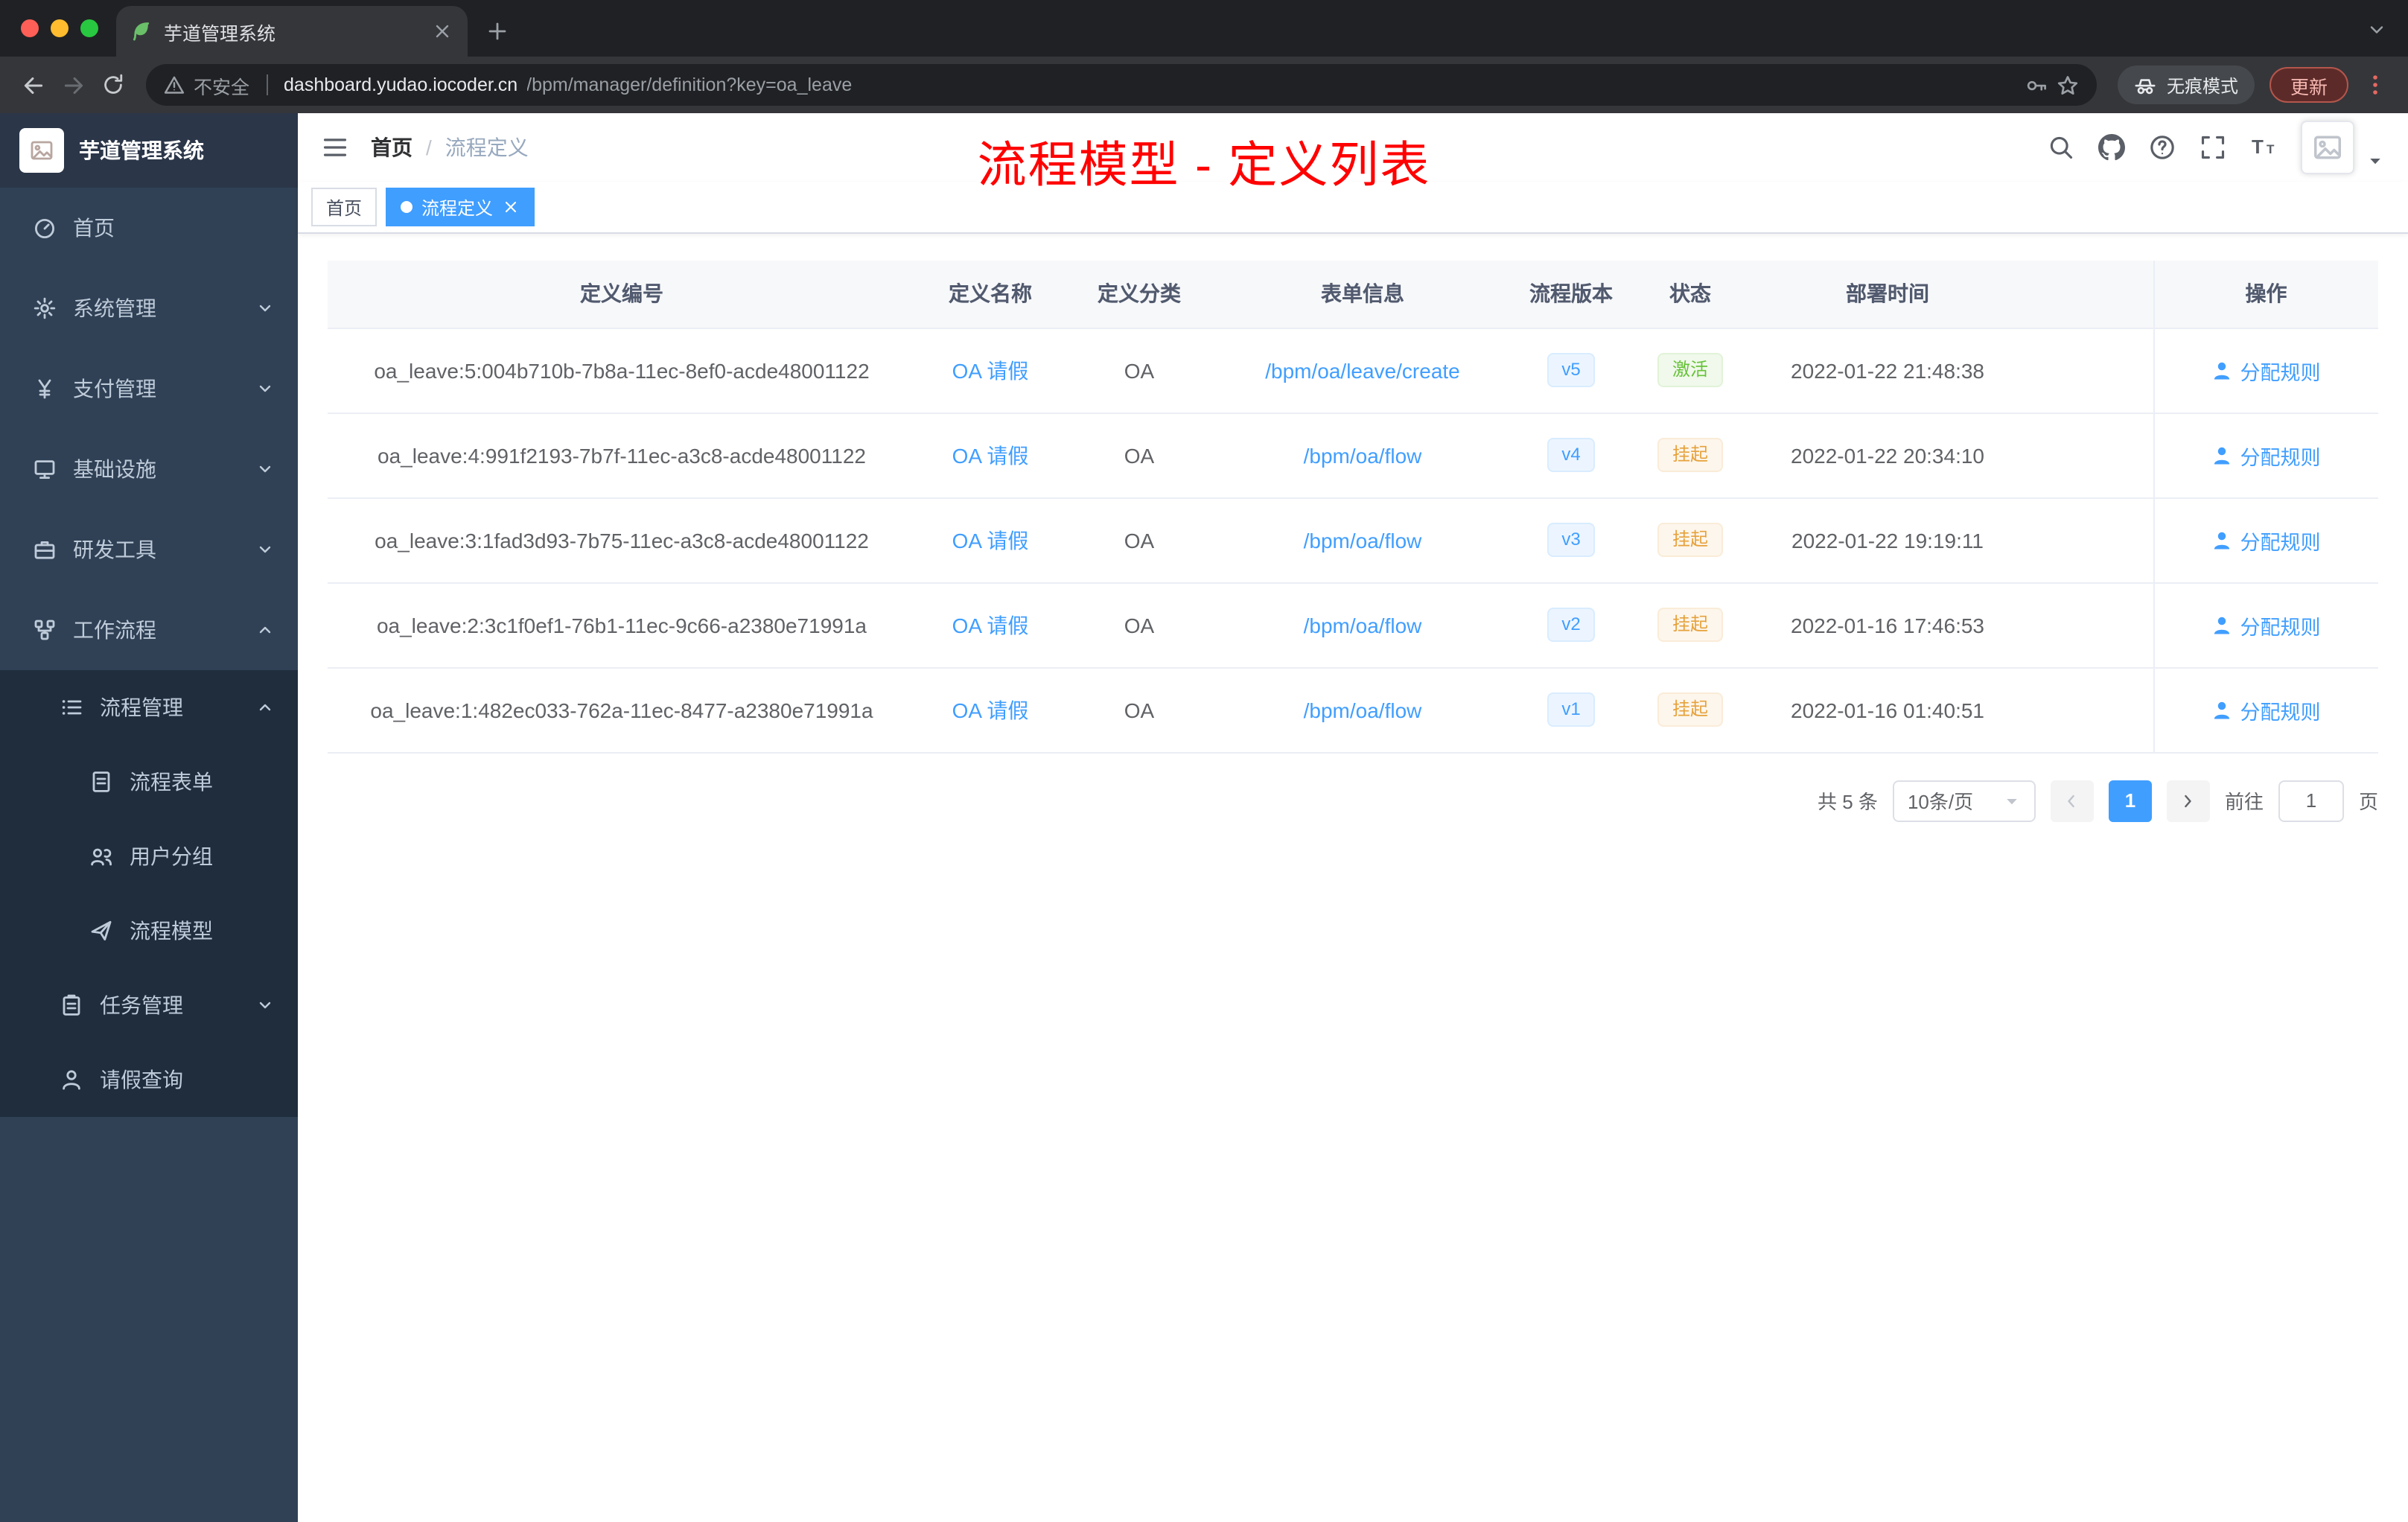 This screenshot has width=2408, height=1522. I want to click on browser-menu-icon, so click(2375, 85).